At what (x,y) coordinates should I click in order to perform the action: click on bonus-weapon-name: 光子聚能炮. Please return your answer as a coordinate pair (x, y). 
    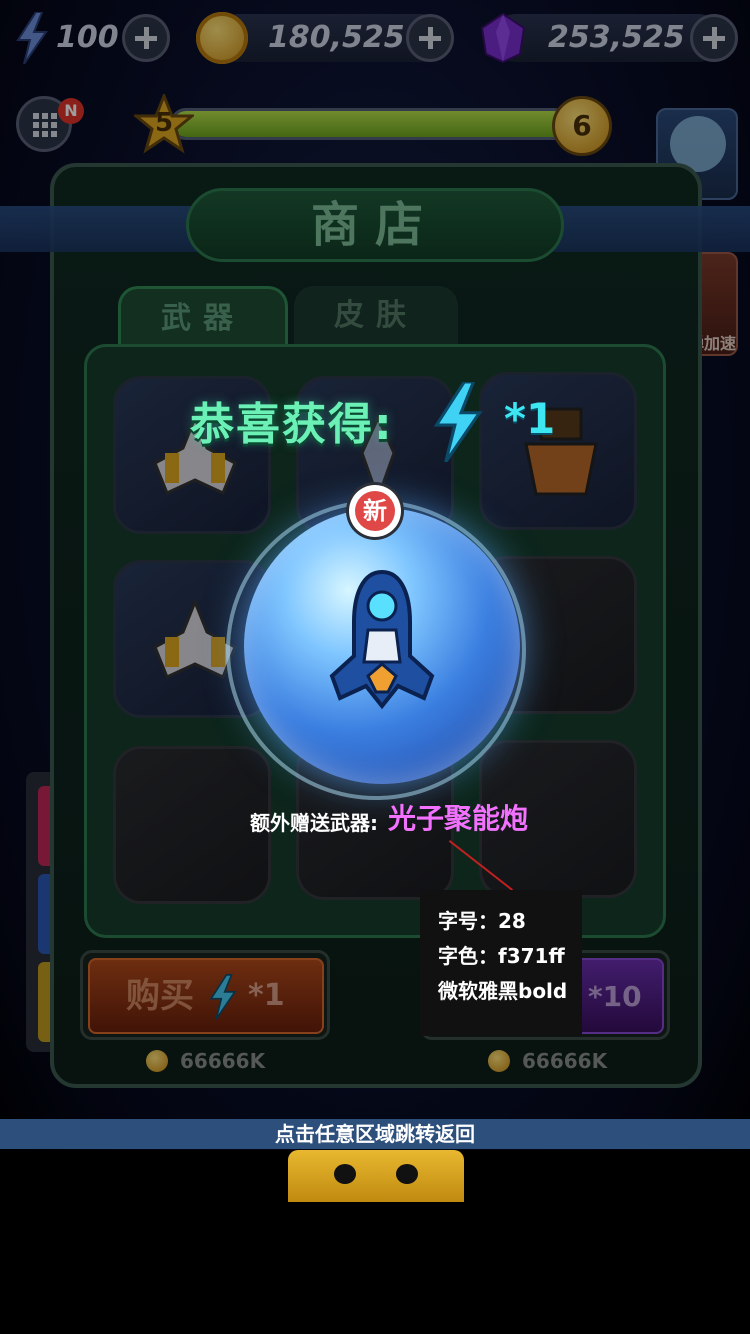
    Looking at the image, I should click on (458, 818).